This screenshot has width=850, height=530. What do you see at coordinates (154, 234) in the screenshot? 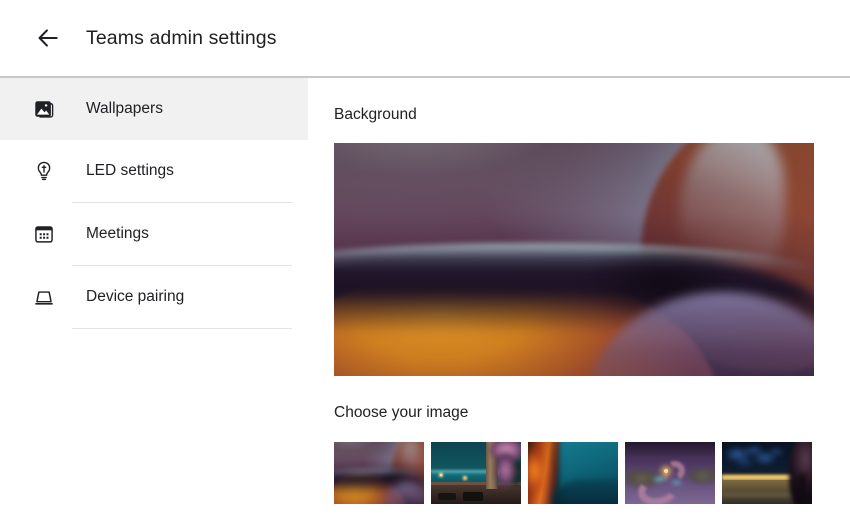
I see `sidebar-item-meetings: Meetings` at bounding box center [154, 234].